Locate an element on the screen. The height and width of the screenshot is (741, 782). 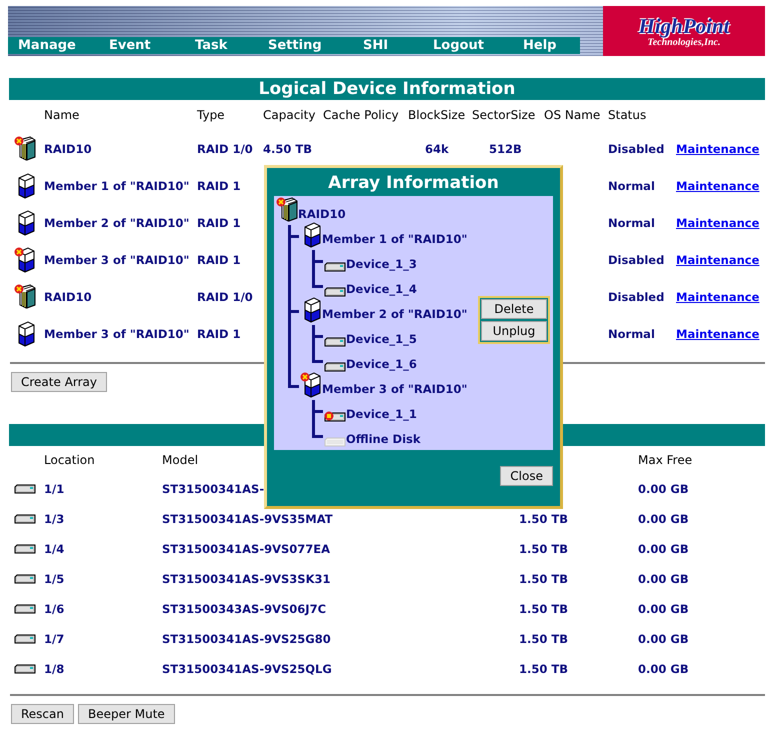
table-cell-text: ST31500341AS-9VS25G80 is located at coordinates (247, 639).